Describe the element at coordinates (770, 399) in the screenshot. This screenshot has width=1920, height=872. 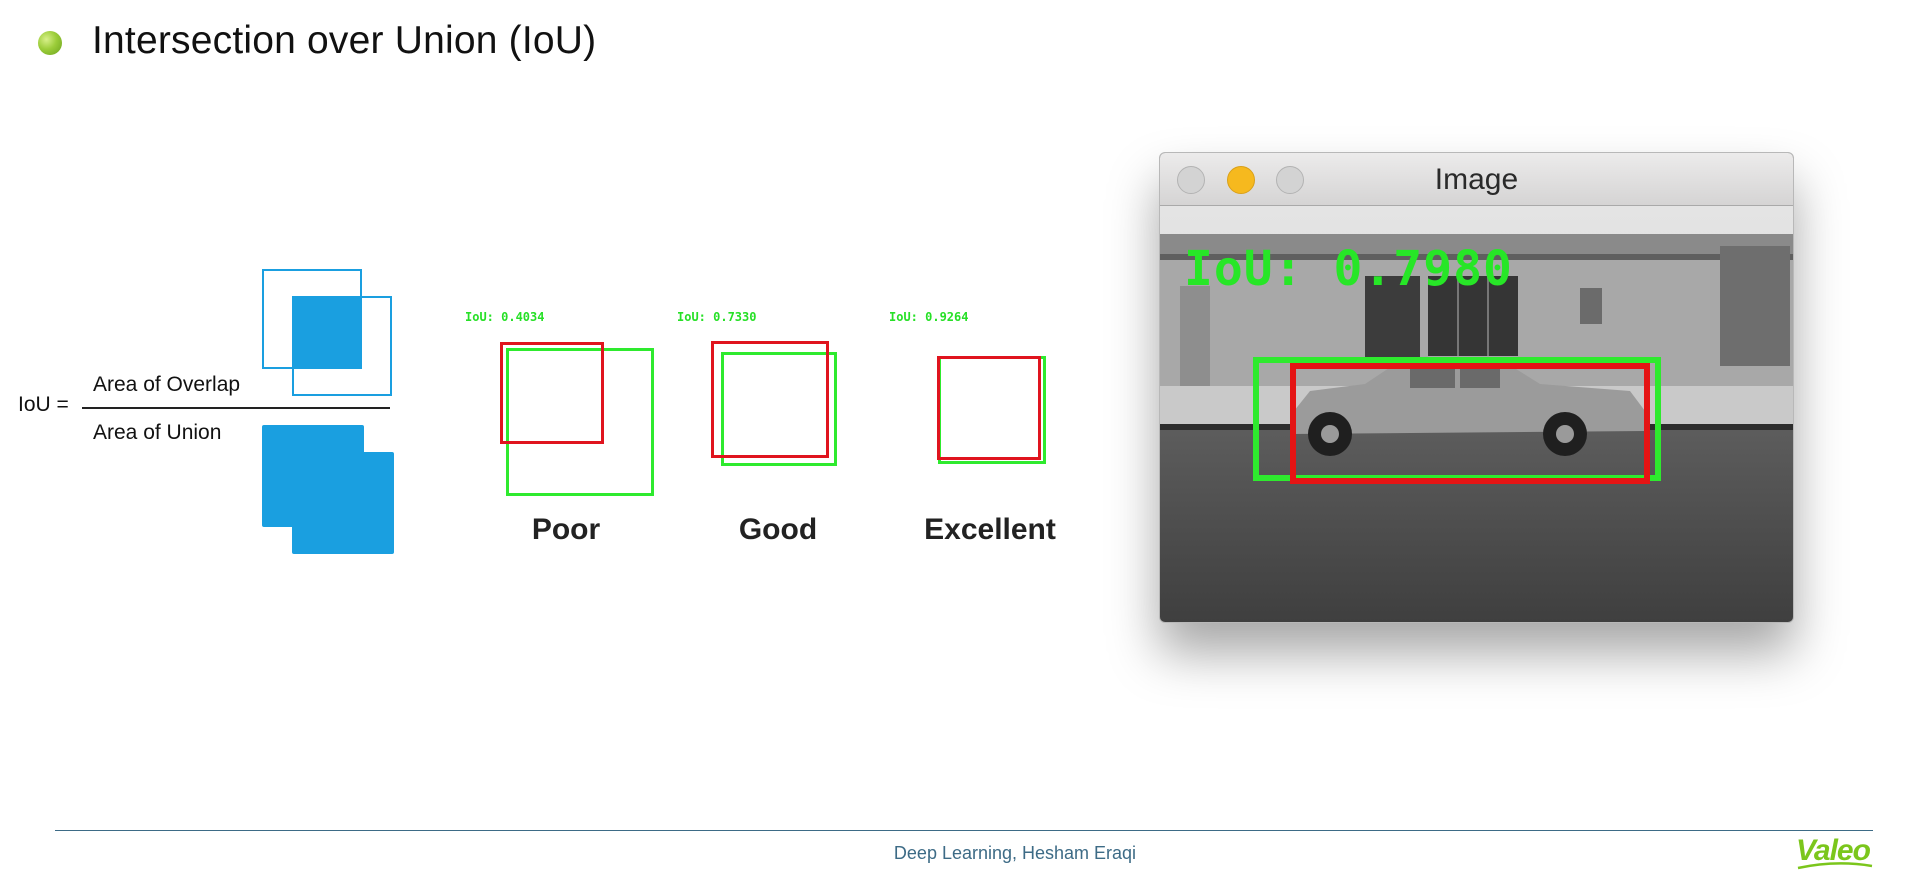
I see `prediction-box-good` at that location.